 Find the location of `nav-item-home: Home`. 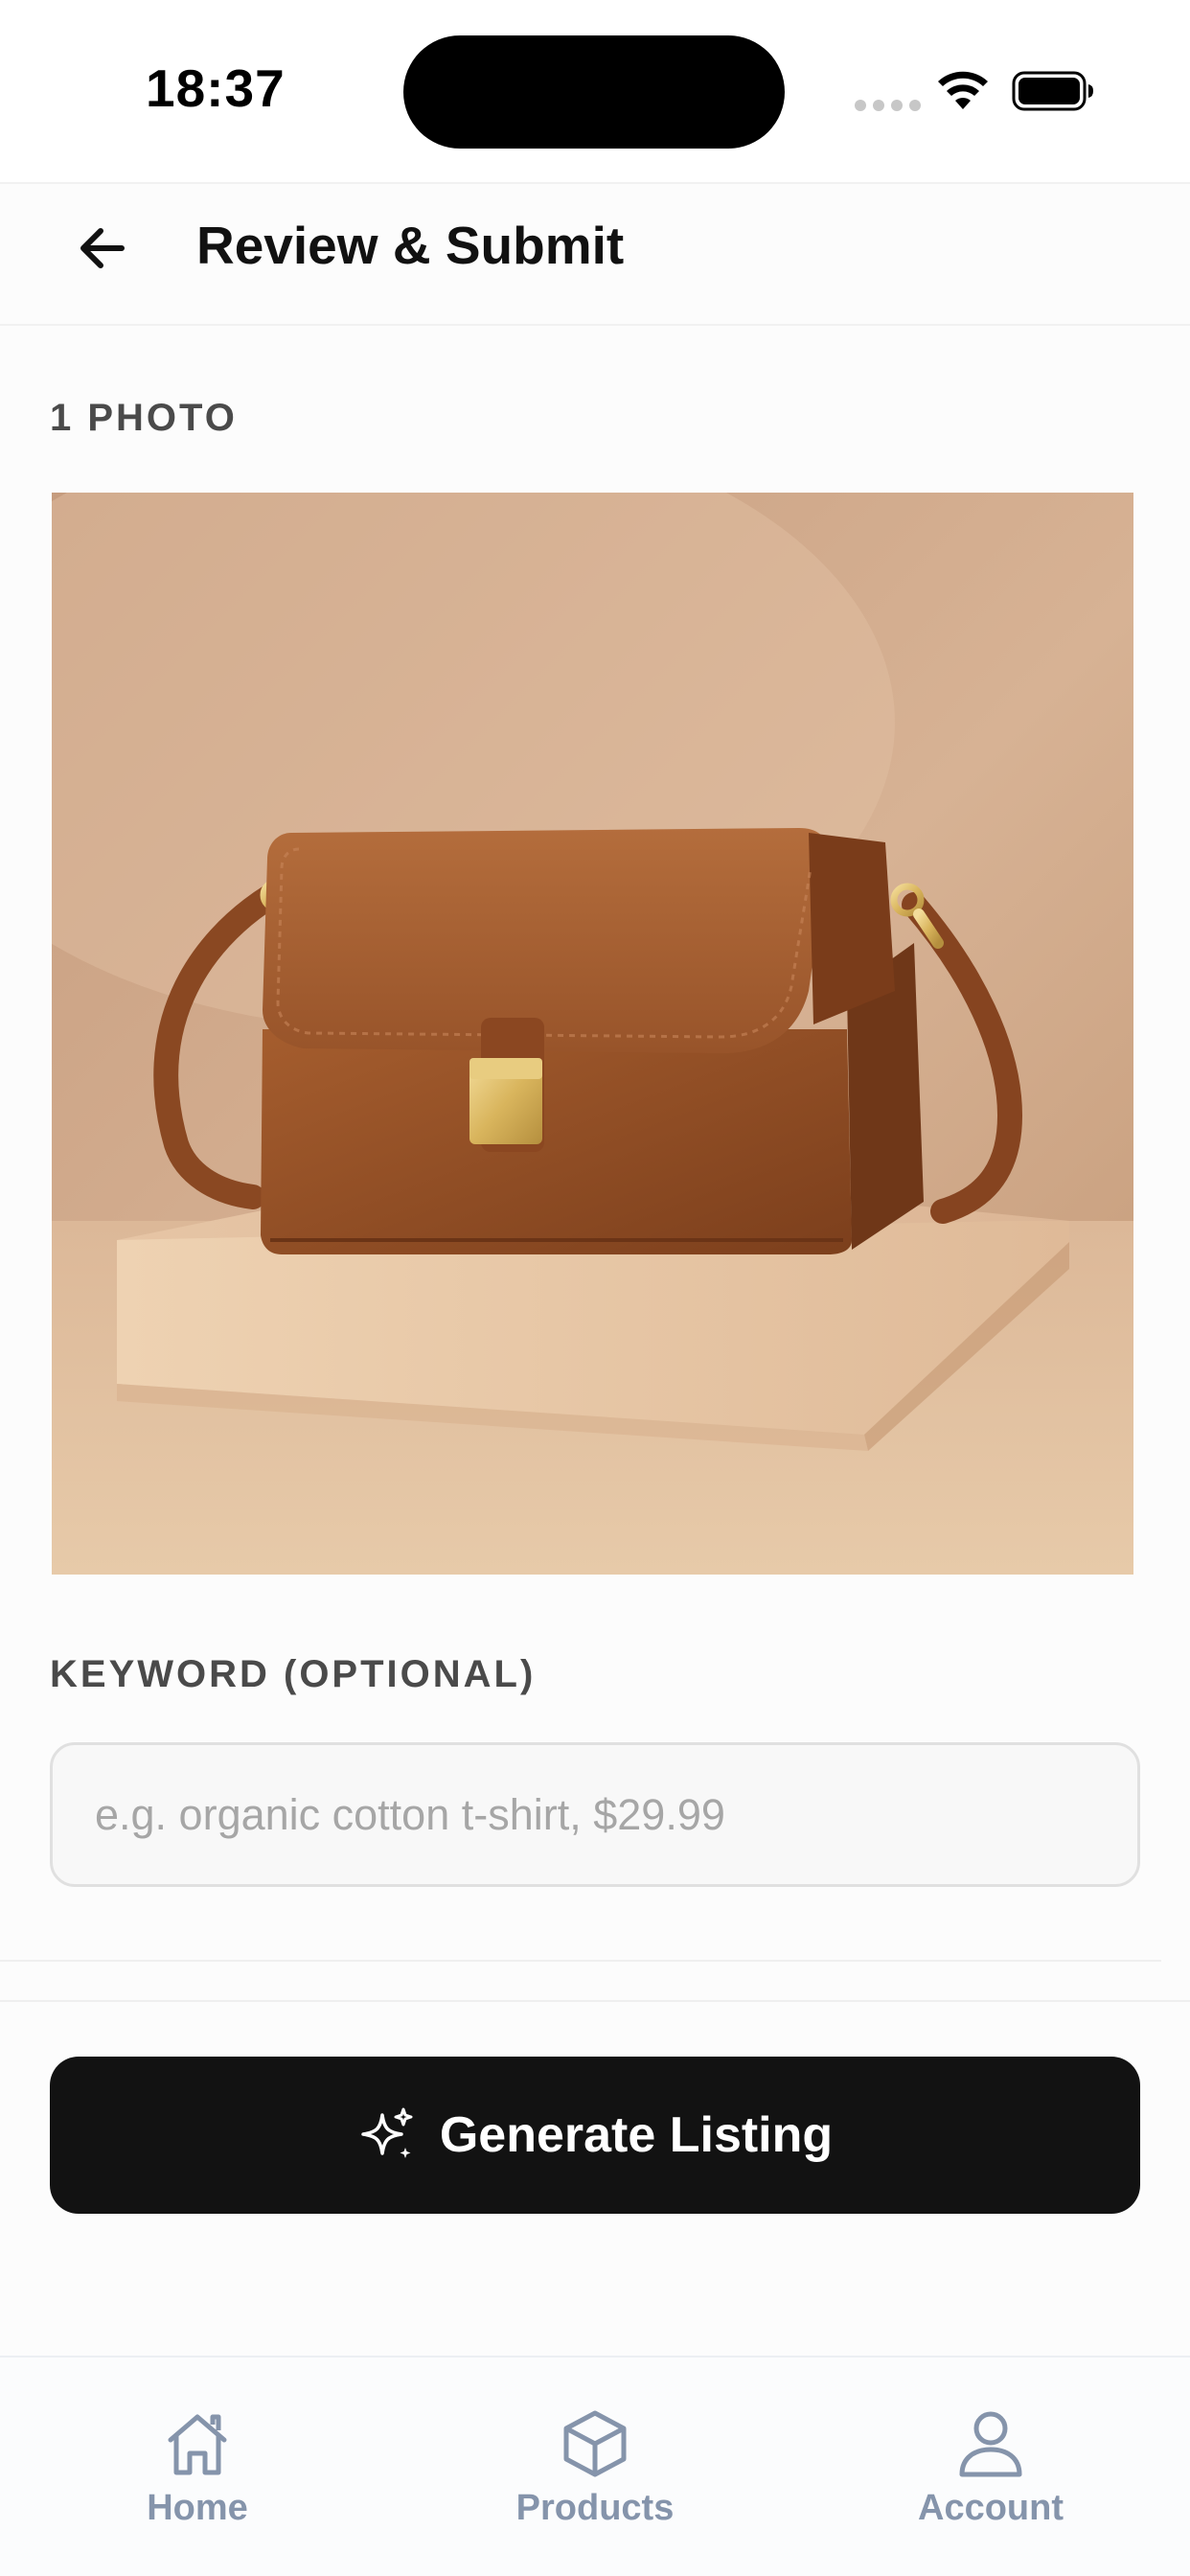

nav-item-home: Home is located at coordinates (198, 2467).